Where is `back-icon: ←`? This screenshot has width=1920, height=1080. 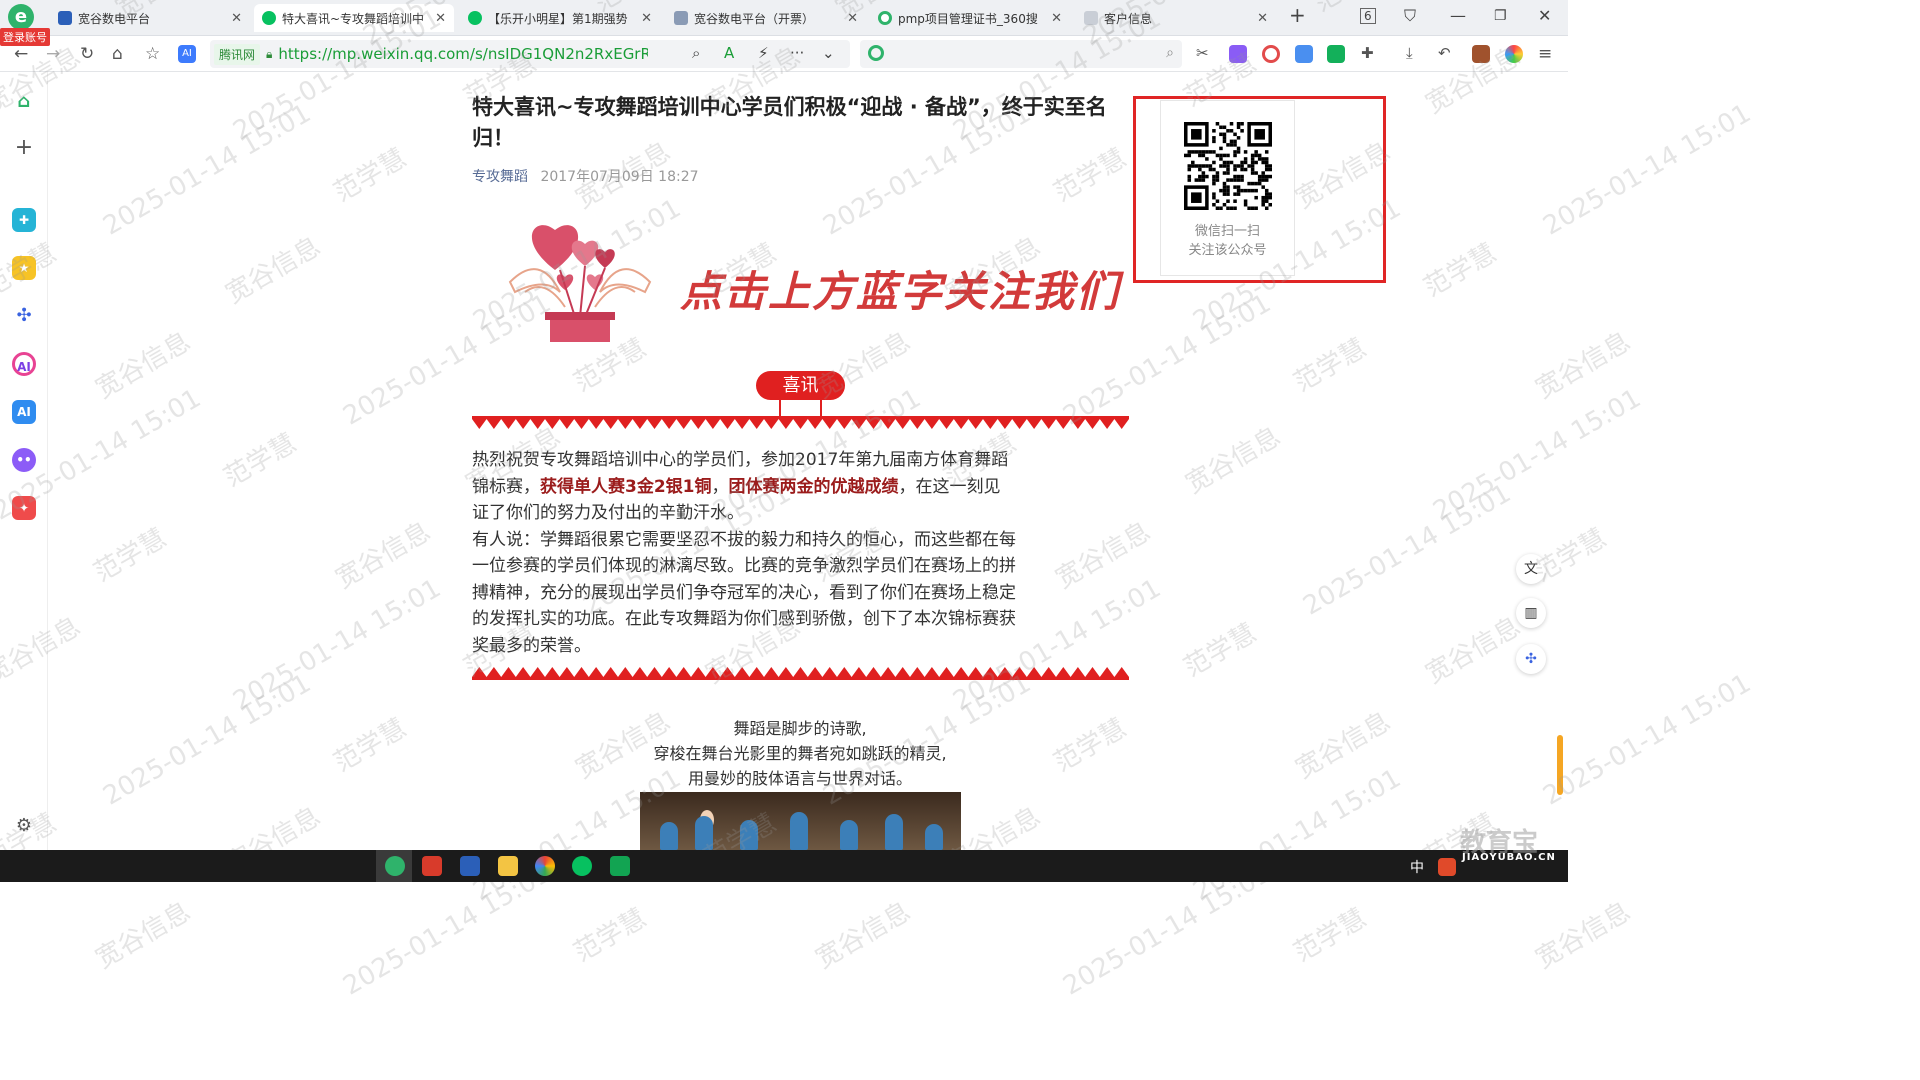 back-icon: ← is located at coordinates (21, 54).